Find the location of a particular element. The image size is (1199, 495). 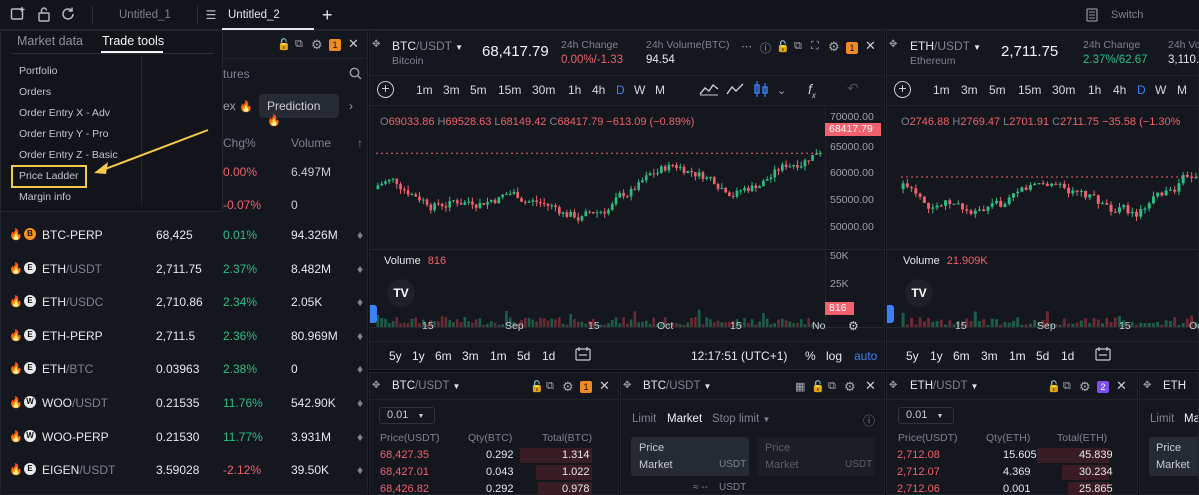

order-type-market: Market is located at coordinates (684, 419).